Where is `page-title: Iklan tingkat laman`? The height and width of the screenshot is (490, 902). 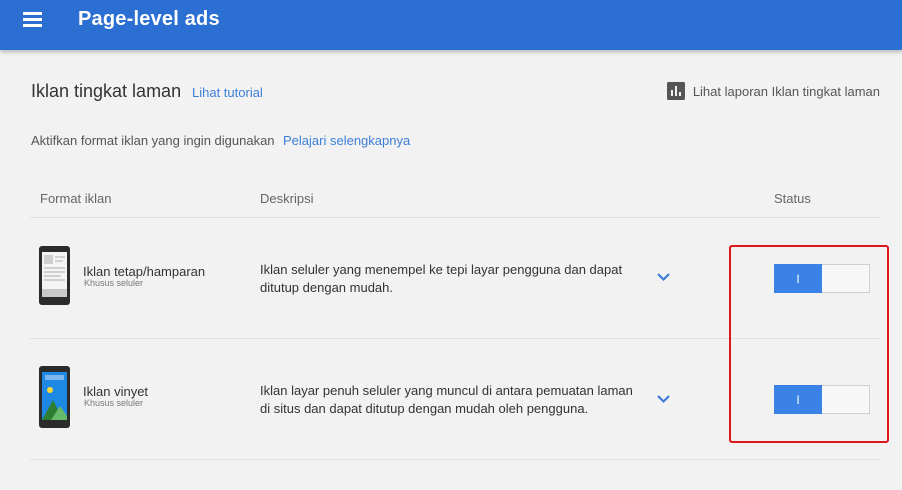 page-title: Iklan tingkat laman is located at coordinates (106, 91).